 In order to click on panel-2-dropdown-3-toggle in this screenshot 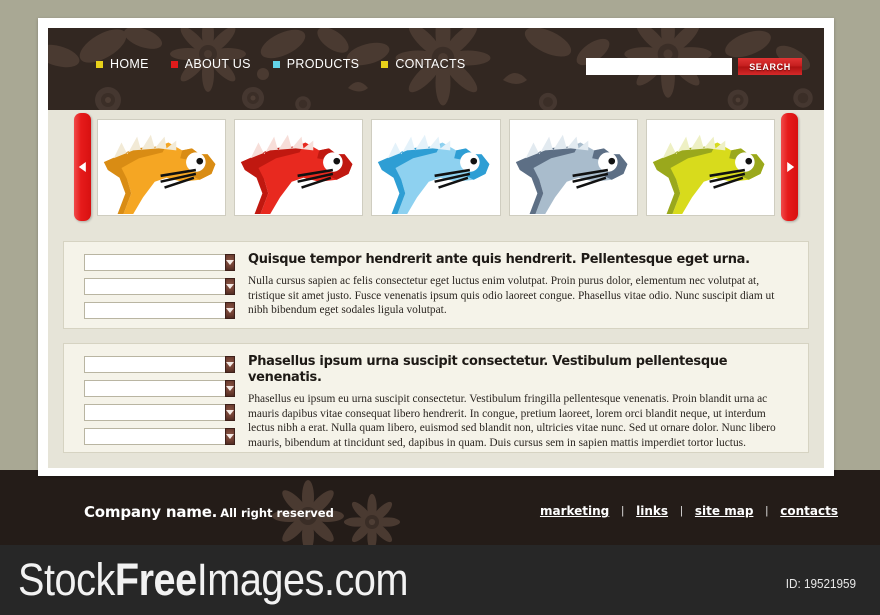, I will do `click(230, 412)`.